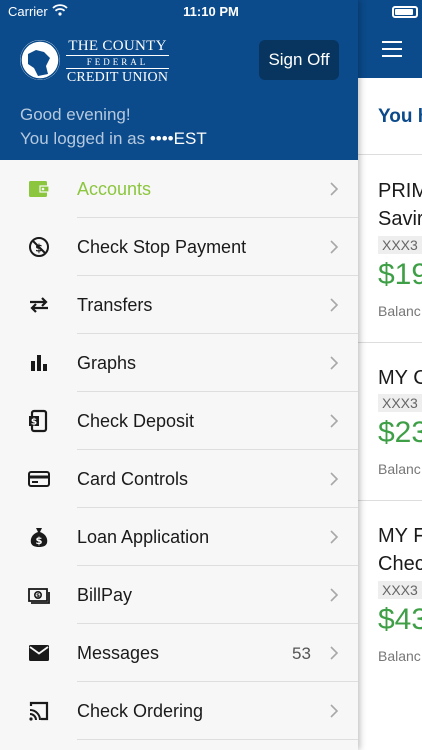  What do you see at coordinates (39, 247) in the screenshot?
I see `stop-payment-icon: $` at bounding box center [39, 247].